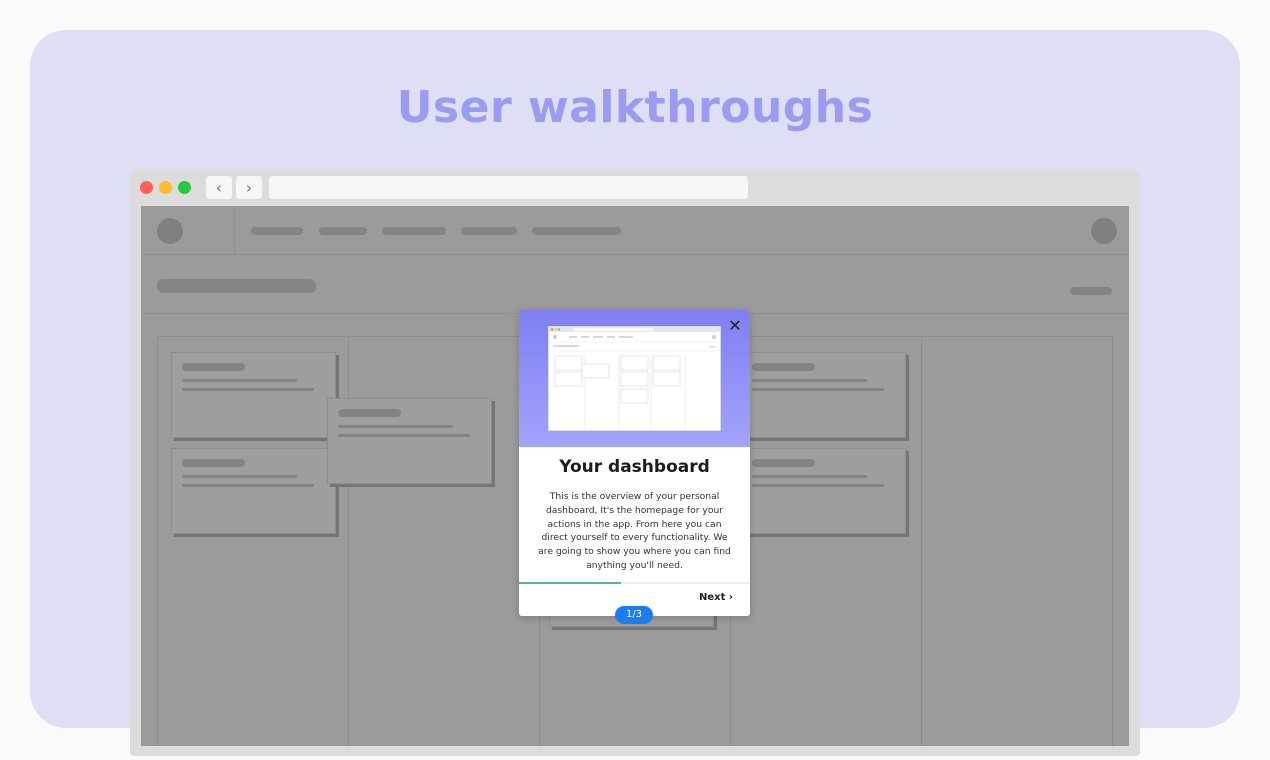  I want to click on dashboard-preview-image, so click(634, 378).